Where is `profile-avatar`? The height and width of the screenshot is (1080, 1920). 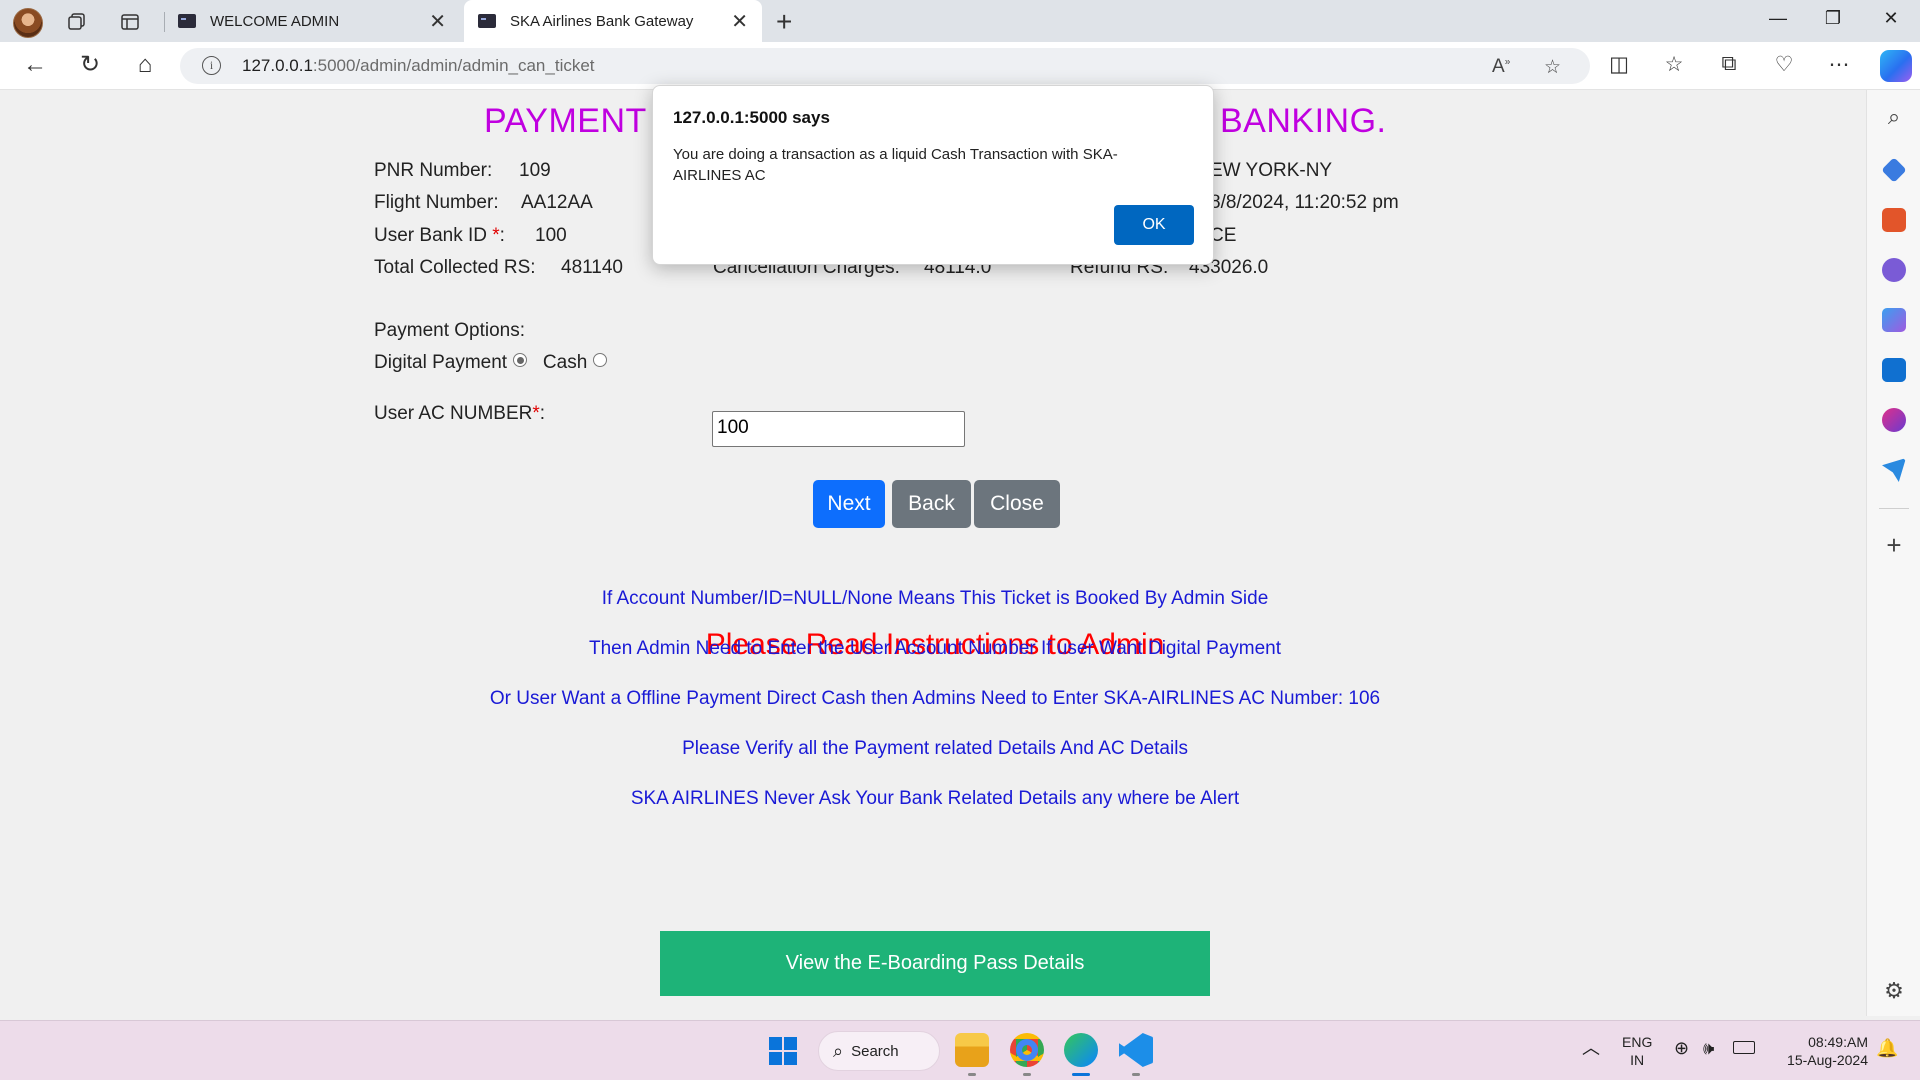 profile-avatar is located at coordinates (28, 23).